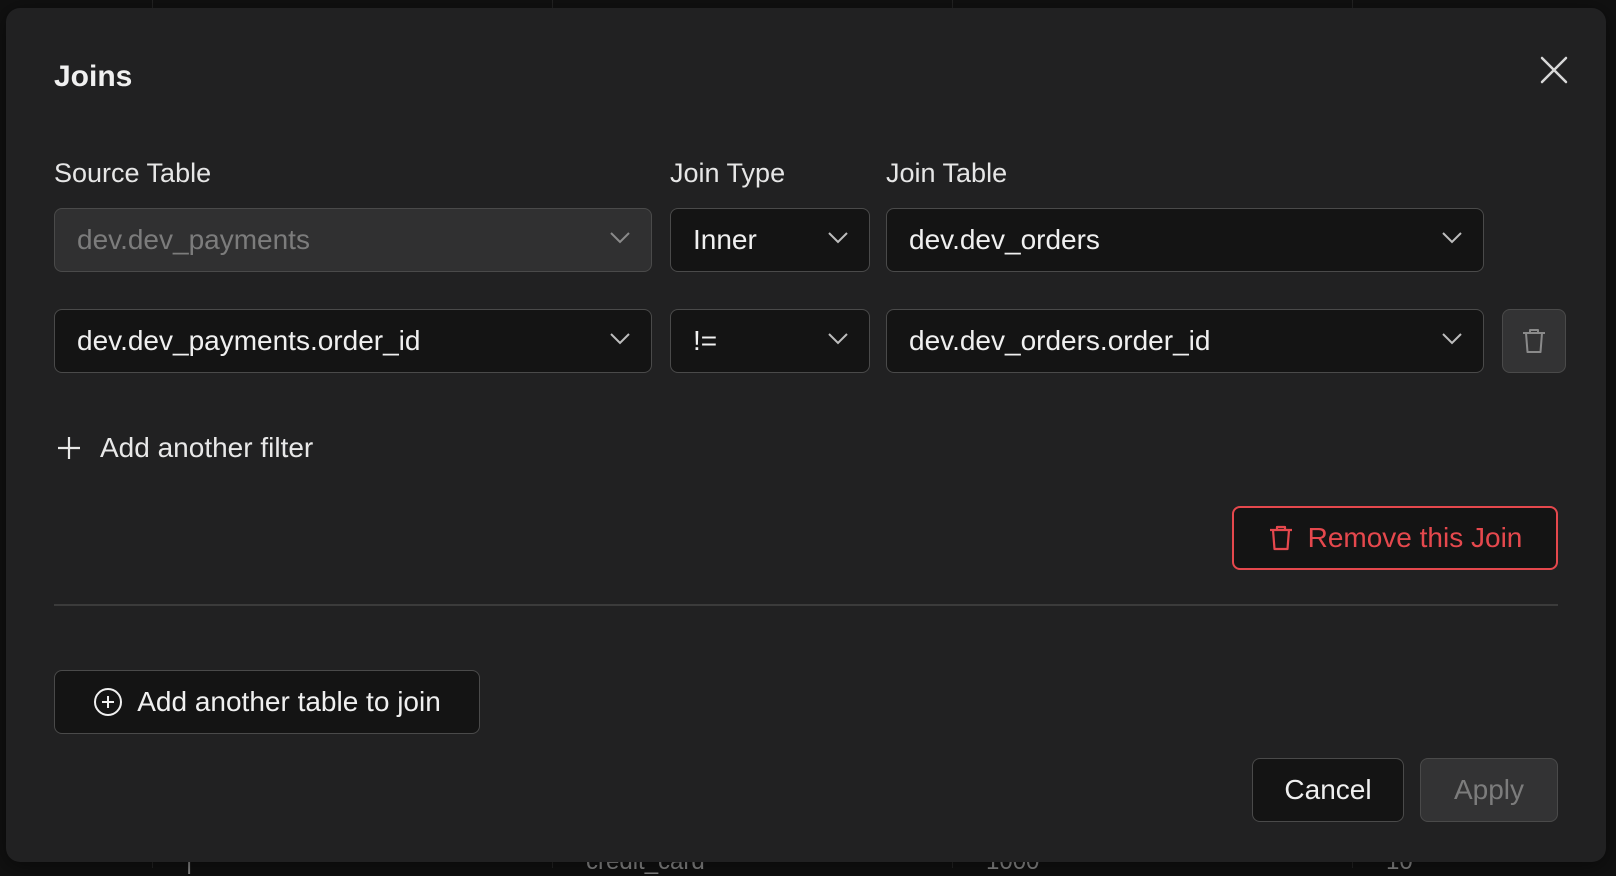 The height and width of the screenshot is (876, 1616). I want to click on filter-left-column-select: dev.dev_payments.order_id, so click(353, 341).